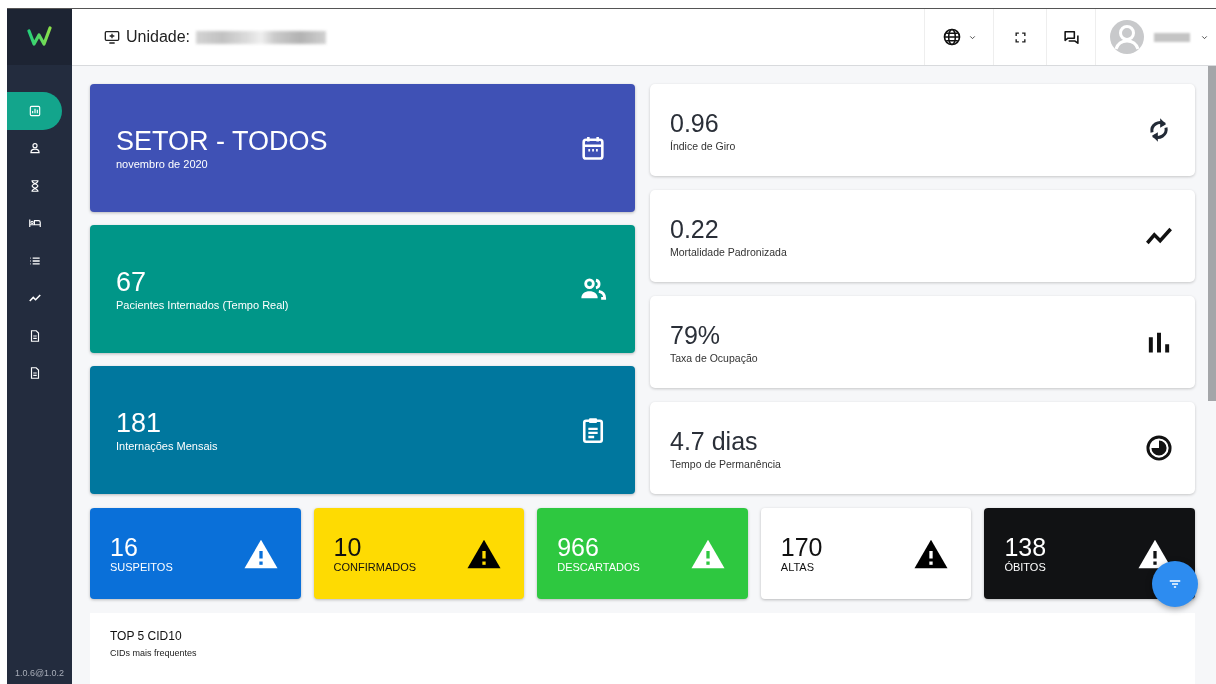 Image resolution: width=1216 pixels, height=684 pixels. Describe the element at coordinates (802, 547) in the screenshot. I see `card-value: 170` at that location.